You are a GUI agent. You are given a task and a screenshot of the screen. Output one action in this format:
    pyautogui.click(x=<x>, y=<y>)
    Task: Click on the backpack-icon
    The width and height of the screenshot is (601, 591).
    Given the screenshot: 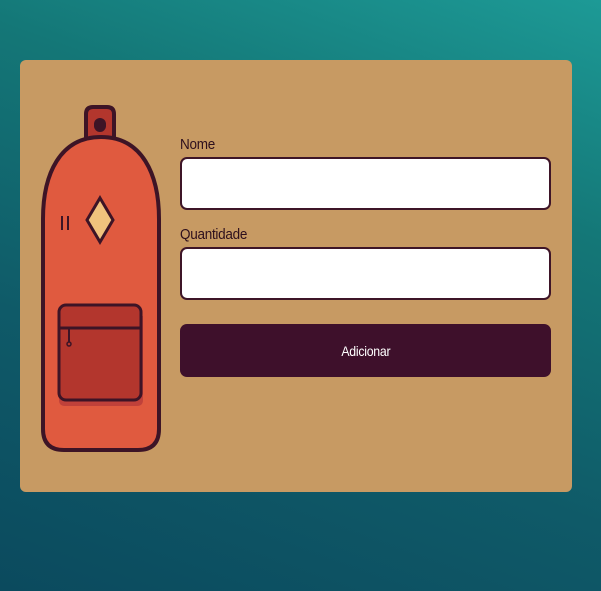 What is the action you would take?
    pyautogui.click(x=101, y=278)
    